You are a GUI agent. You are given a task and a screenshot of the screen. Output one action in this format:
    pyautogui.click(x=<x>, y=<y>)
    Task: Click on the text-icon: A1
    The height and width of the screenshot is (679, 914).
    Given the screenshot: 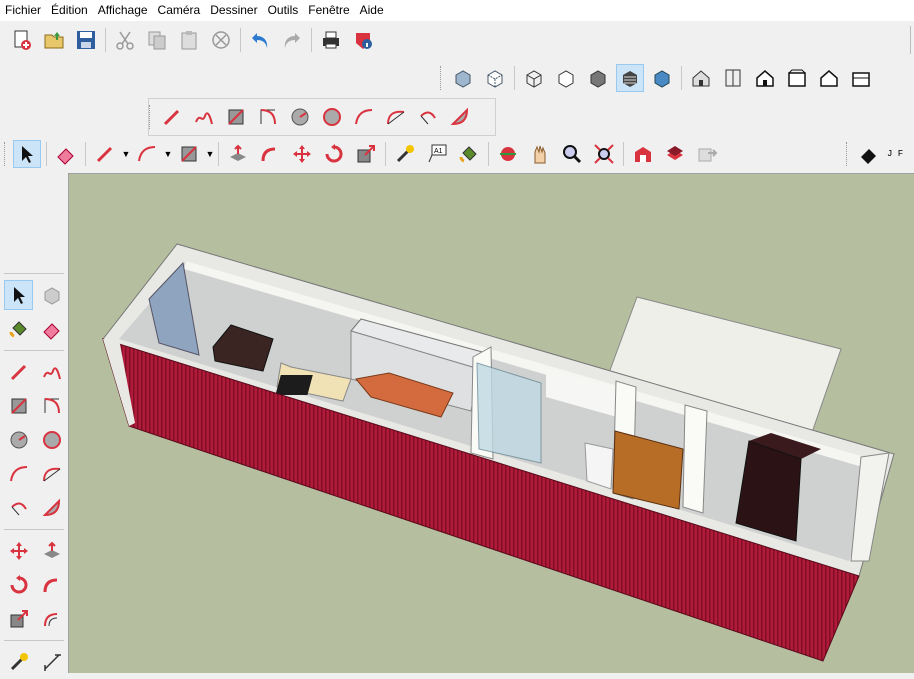 What is the action you would take?
    pyautogui.click(x=437, y=154)
    